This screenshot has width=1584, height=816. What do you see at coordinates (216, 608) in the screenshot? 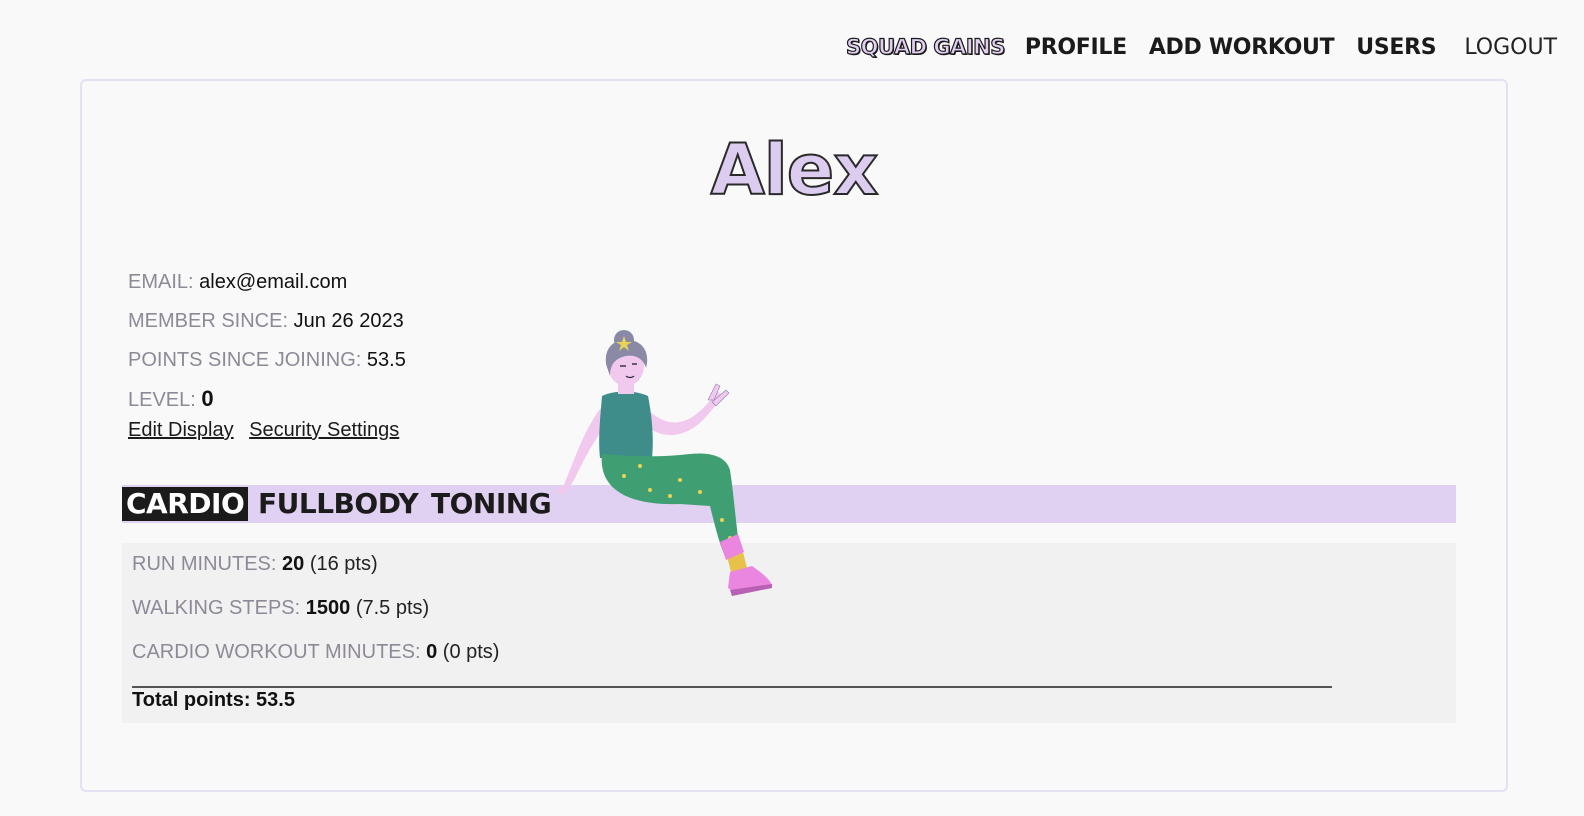
I see `stat-label: WALKING STEPS:` at bounding box center [216, 608].